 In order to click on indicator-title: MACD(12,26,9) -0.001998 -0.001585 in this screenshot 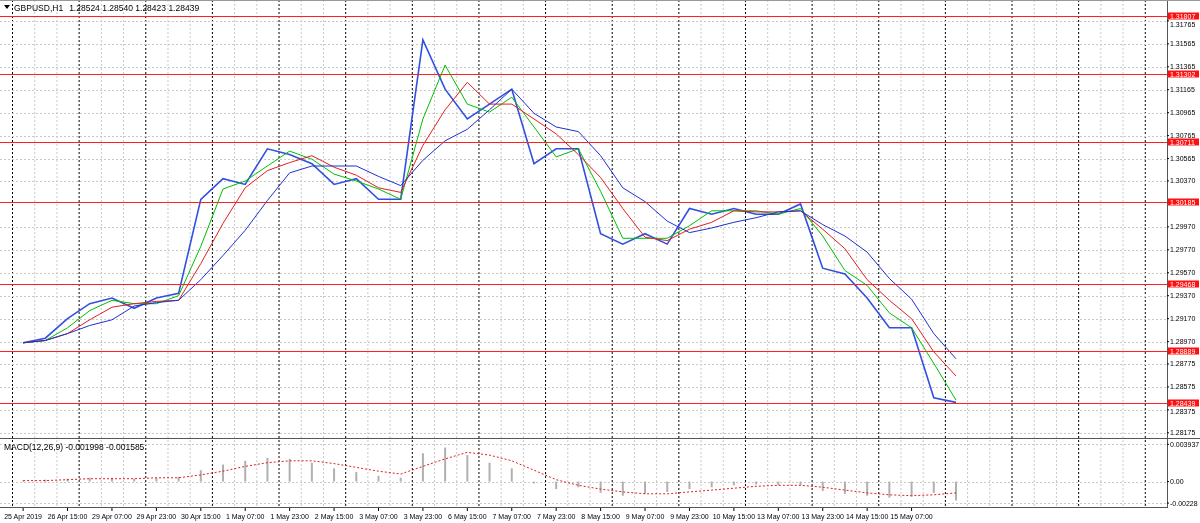, I will do `click(74, 447)`.